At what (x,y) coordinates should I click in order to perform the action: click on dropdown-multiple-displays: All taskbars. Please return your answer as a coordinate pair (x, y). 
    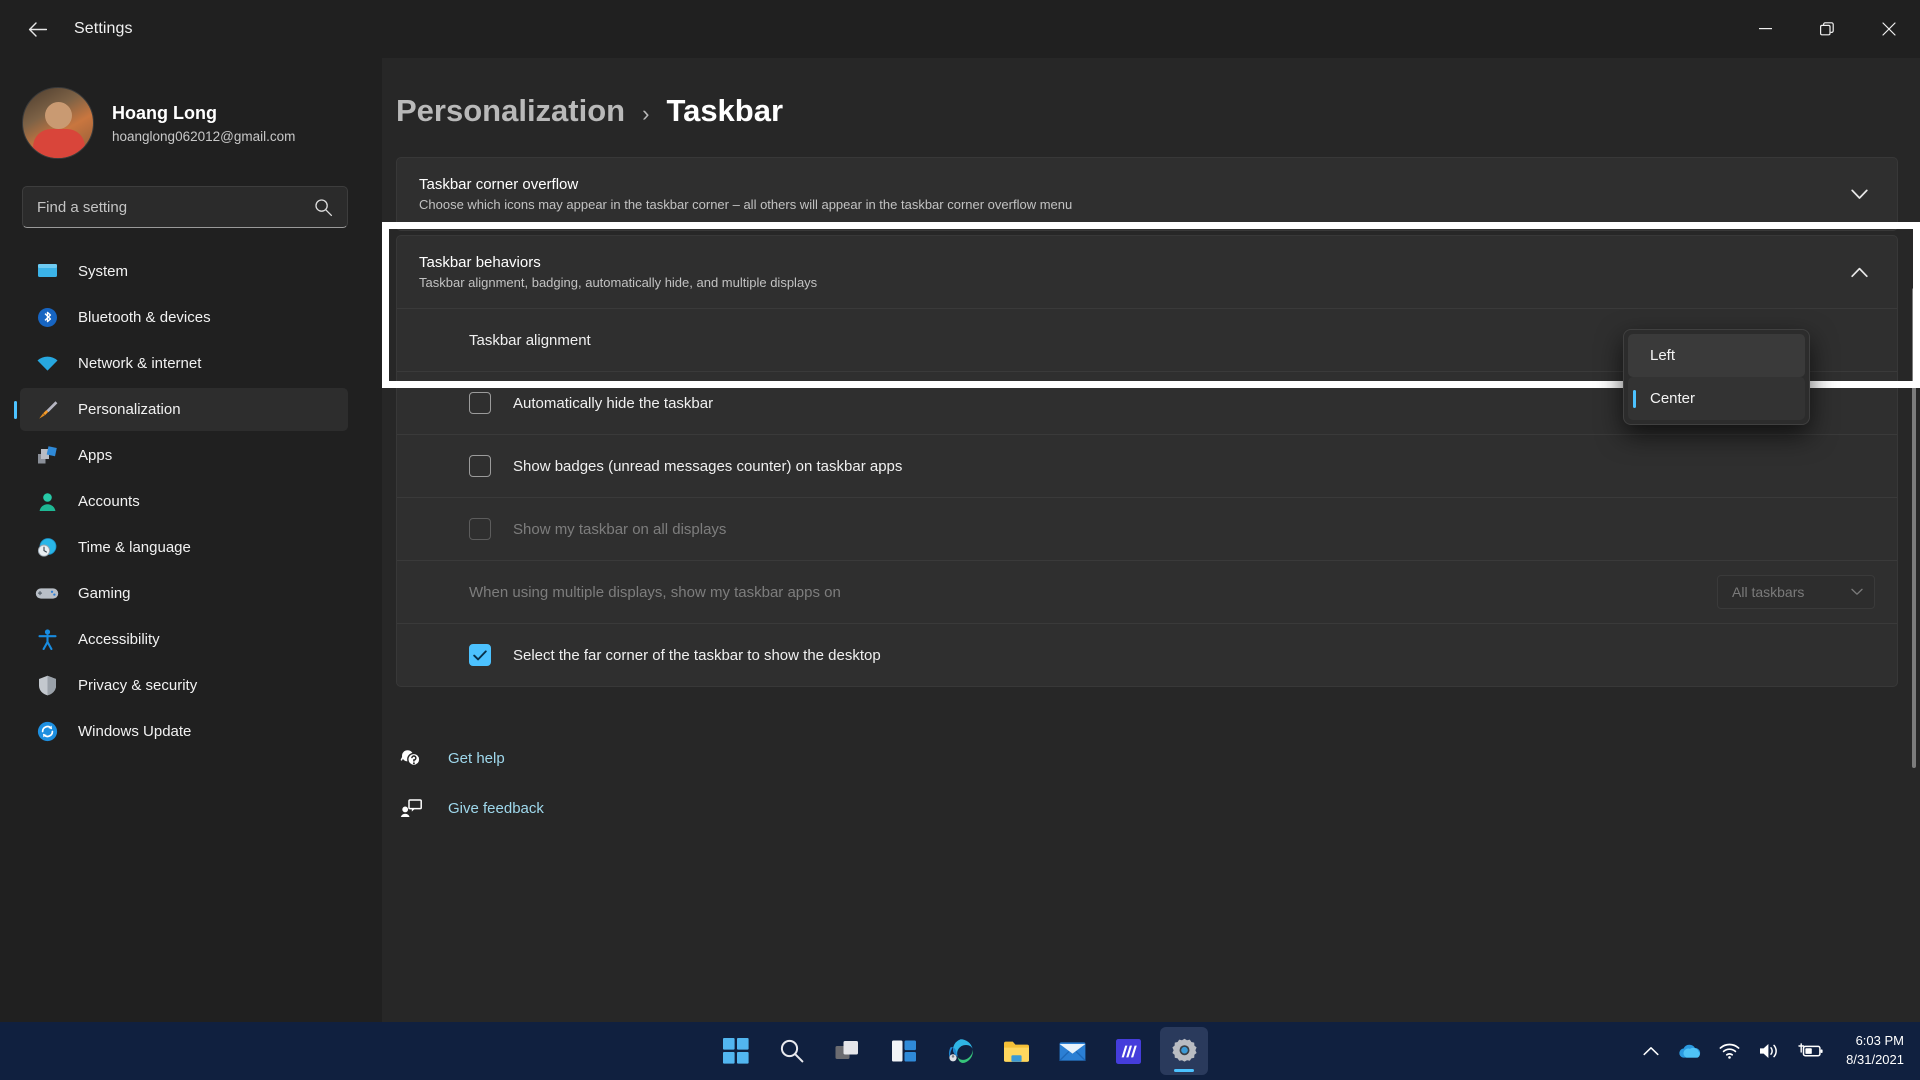
    Looking at the image, I should click on (1796, 592).